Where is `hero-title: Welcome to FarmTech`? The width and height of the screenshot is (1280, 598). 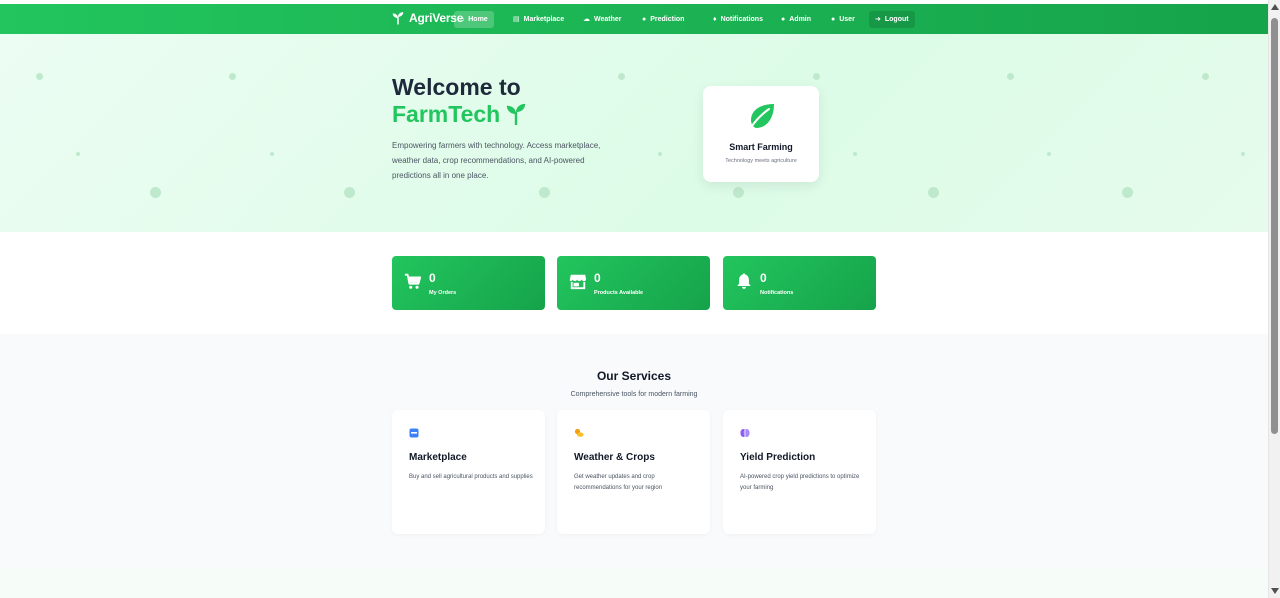
hero-title: Welcome to FarmTech is located at coordinates (460, 101).